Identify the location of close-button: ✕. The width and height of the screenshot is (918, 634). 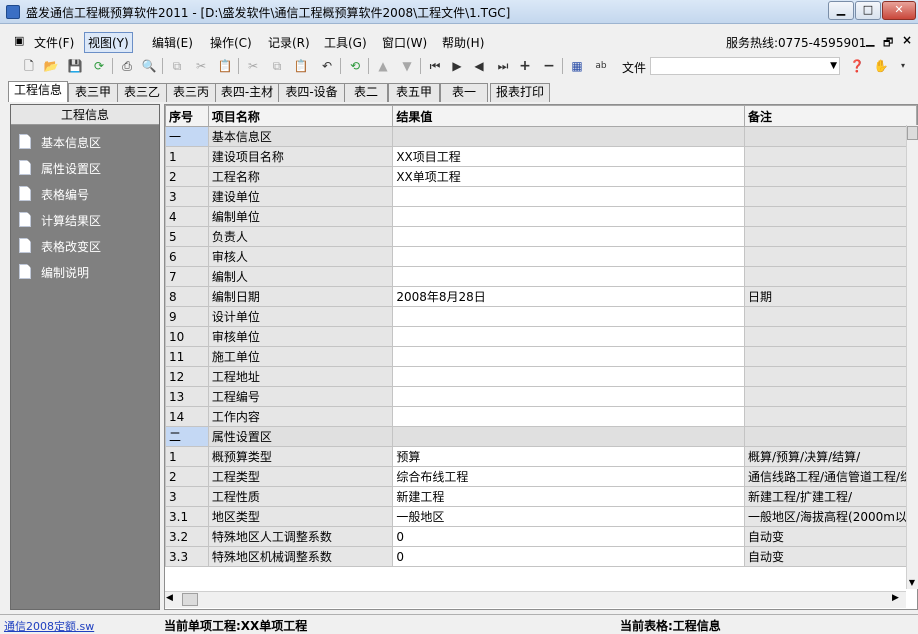
(899, 10).